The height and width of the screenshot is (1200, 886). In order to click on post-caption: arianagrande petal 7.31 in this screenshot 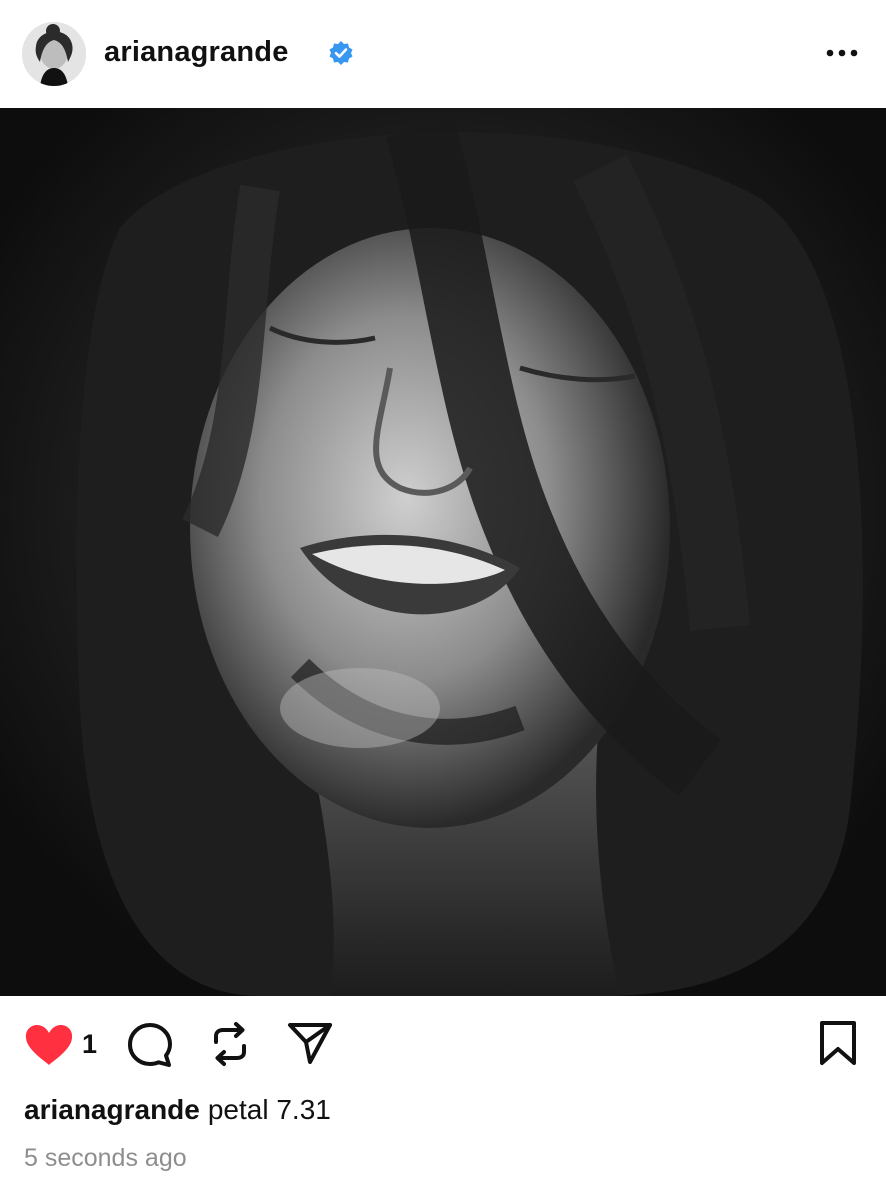, I will do `click(177, 1110)`.